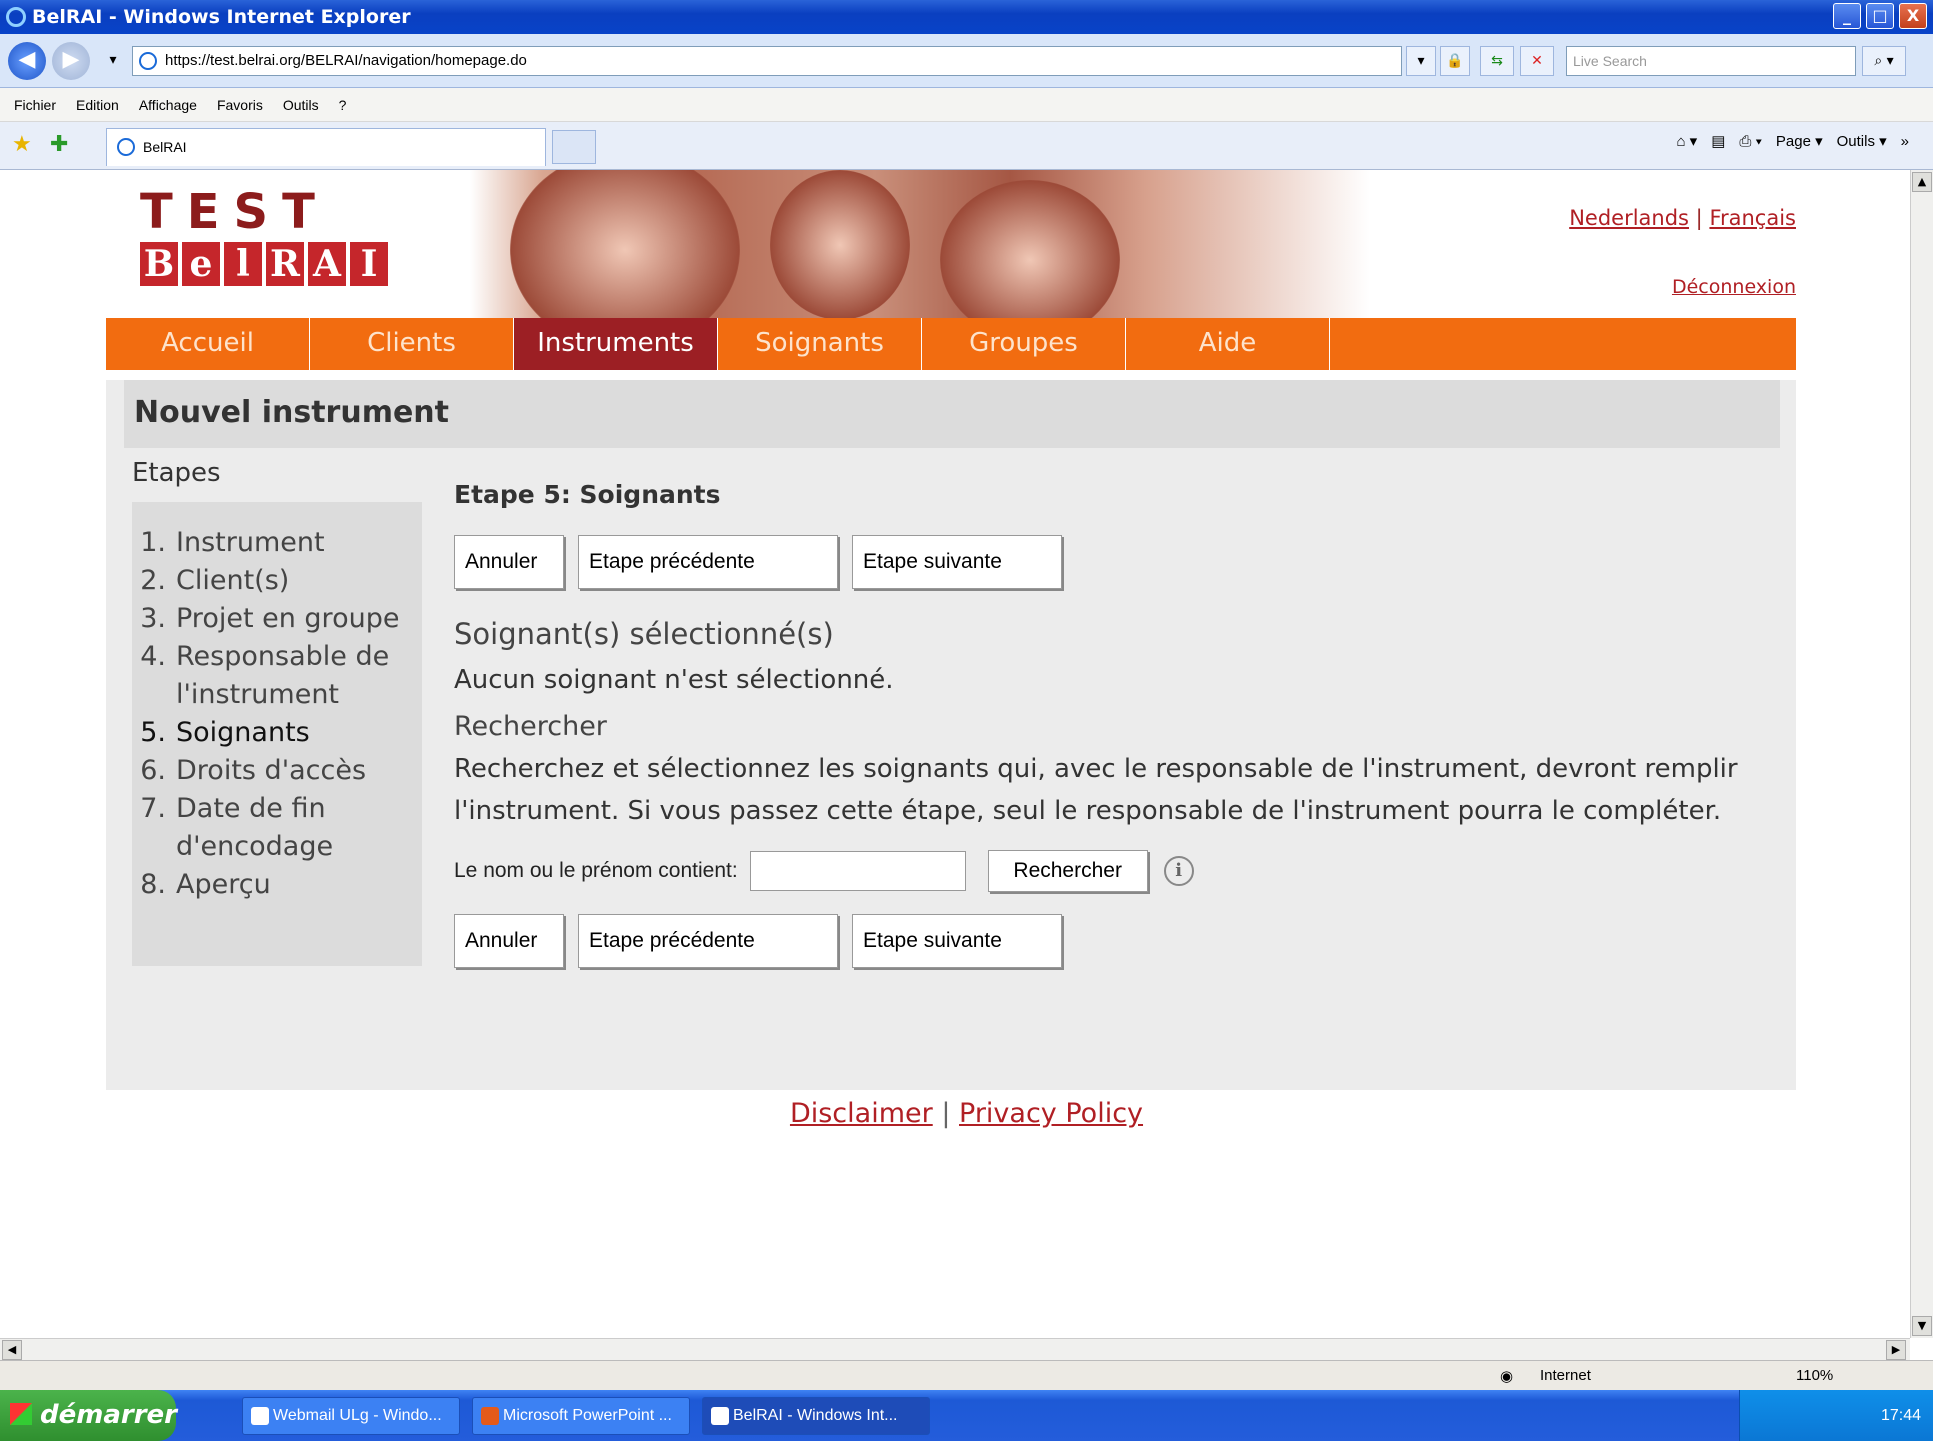 This screenshot has width=1933, height=1441. Describe the element at coordinates (1421, 61) in the screenshot. I see `url-dropdown-icon: ▾` at that location.